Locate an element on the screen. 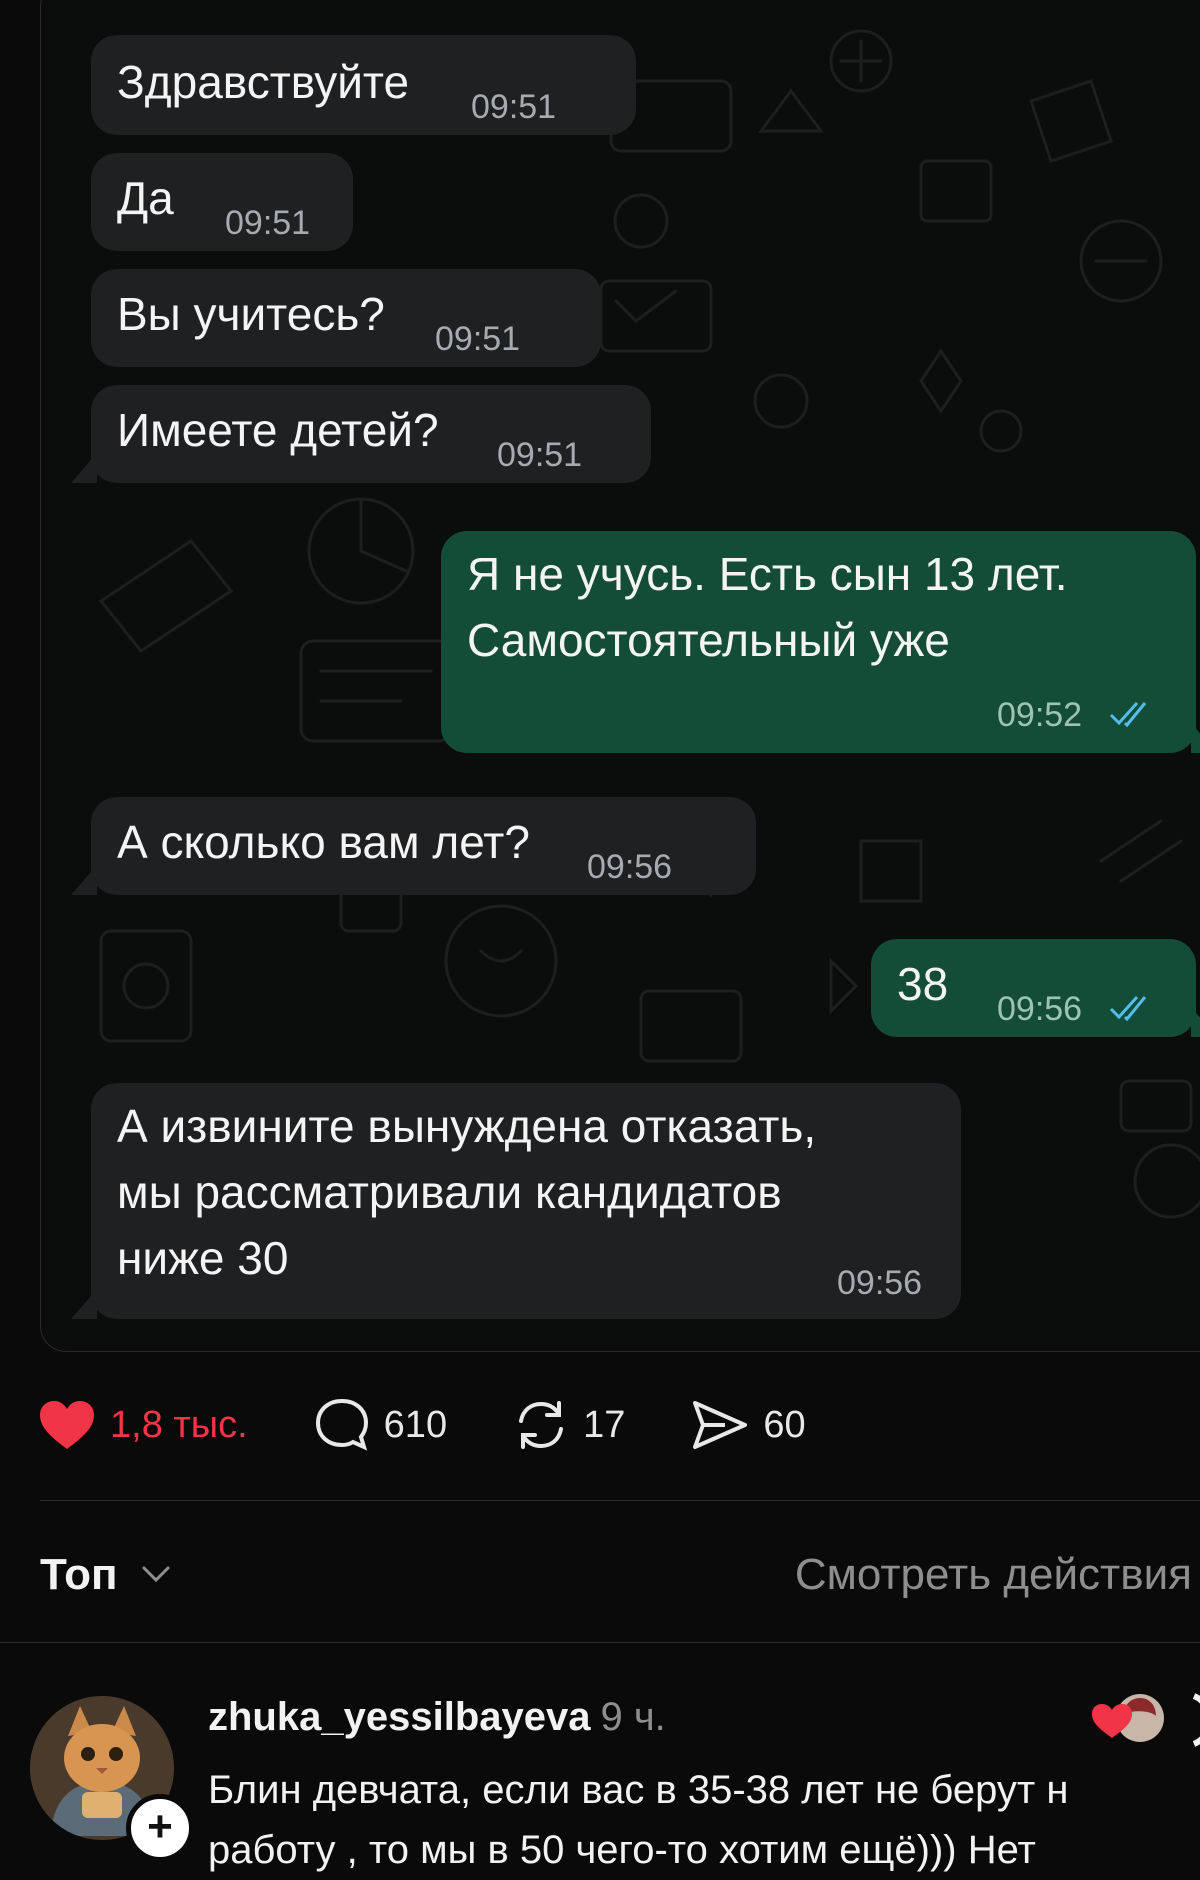 The image size is (1200, 1880). send-icon is located at coordinates (720, 1425).